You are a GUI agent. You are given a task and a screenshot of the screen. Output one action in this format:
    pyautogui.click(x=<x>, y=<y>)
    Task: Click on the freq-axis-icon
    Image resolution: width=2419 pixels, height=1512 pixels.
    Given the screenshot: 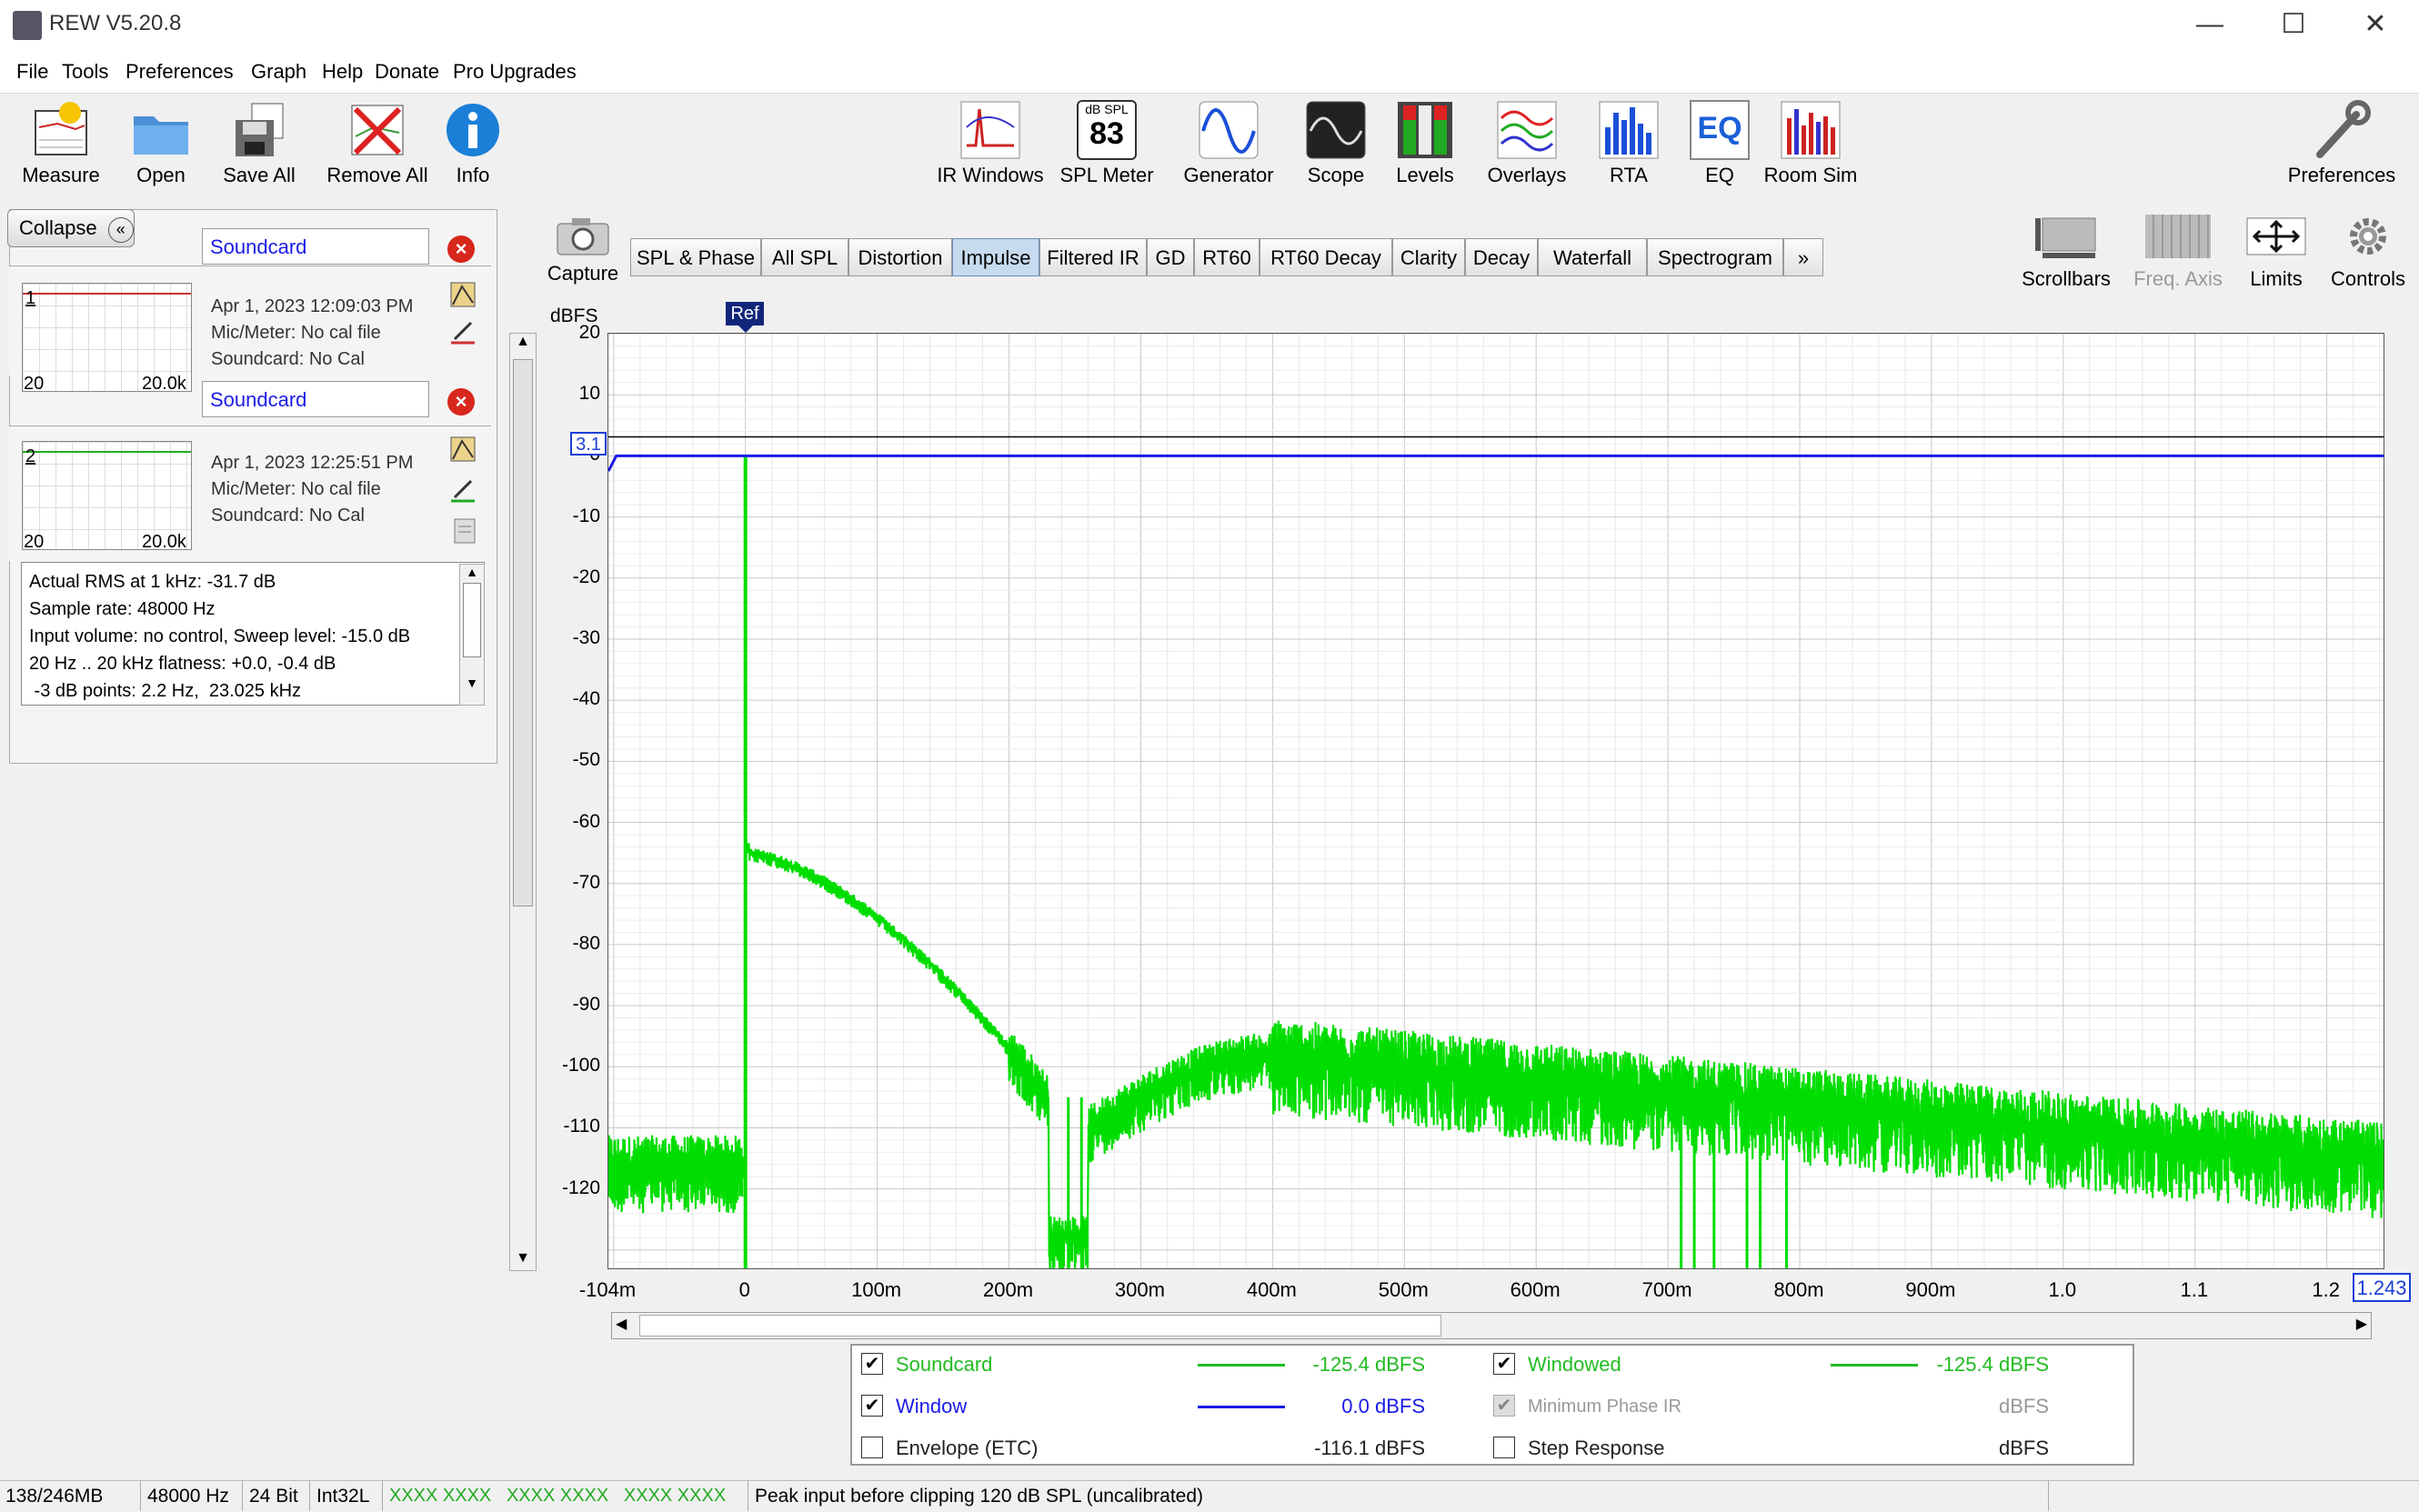 What is the action you would take?
    pyautogui.click(x=2178, y=236)
    